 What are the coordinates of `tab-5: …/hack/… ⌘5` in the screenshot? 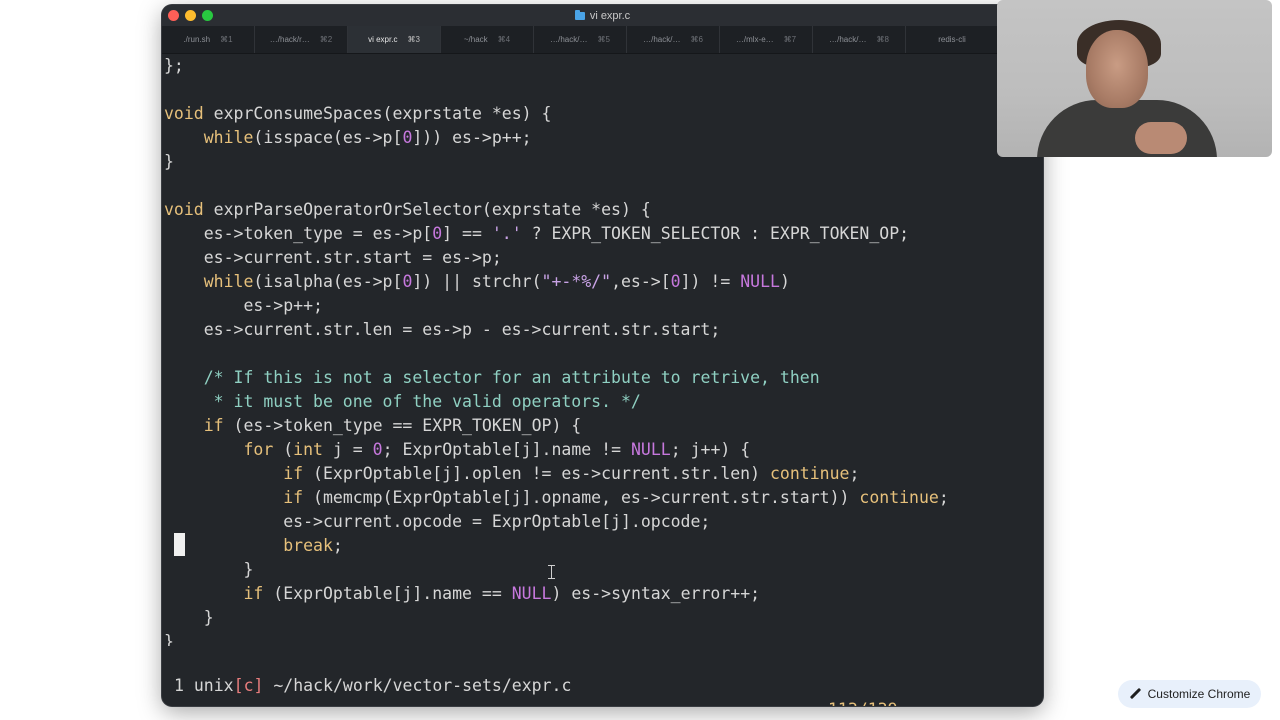 It's located at (580, 39).